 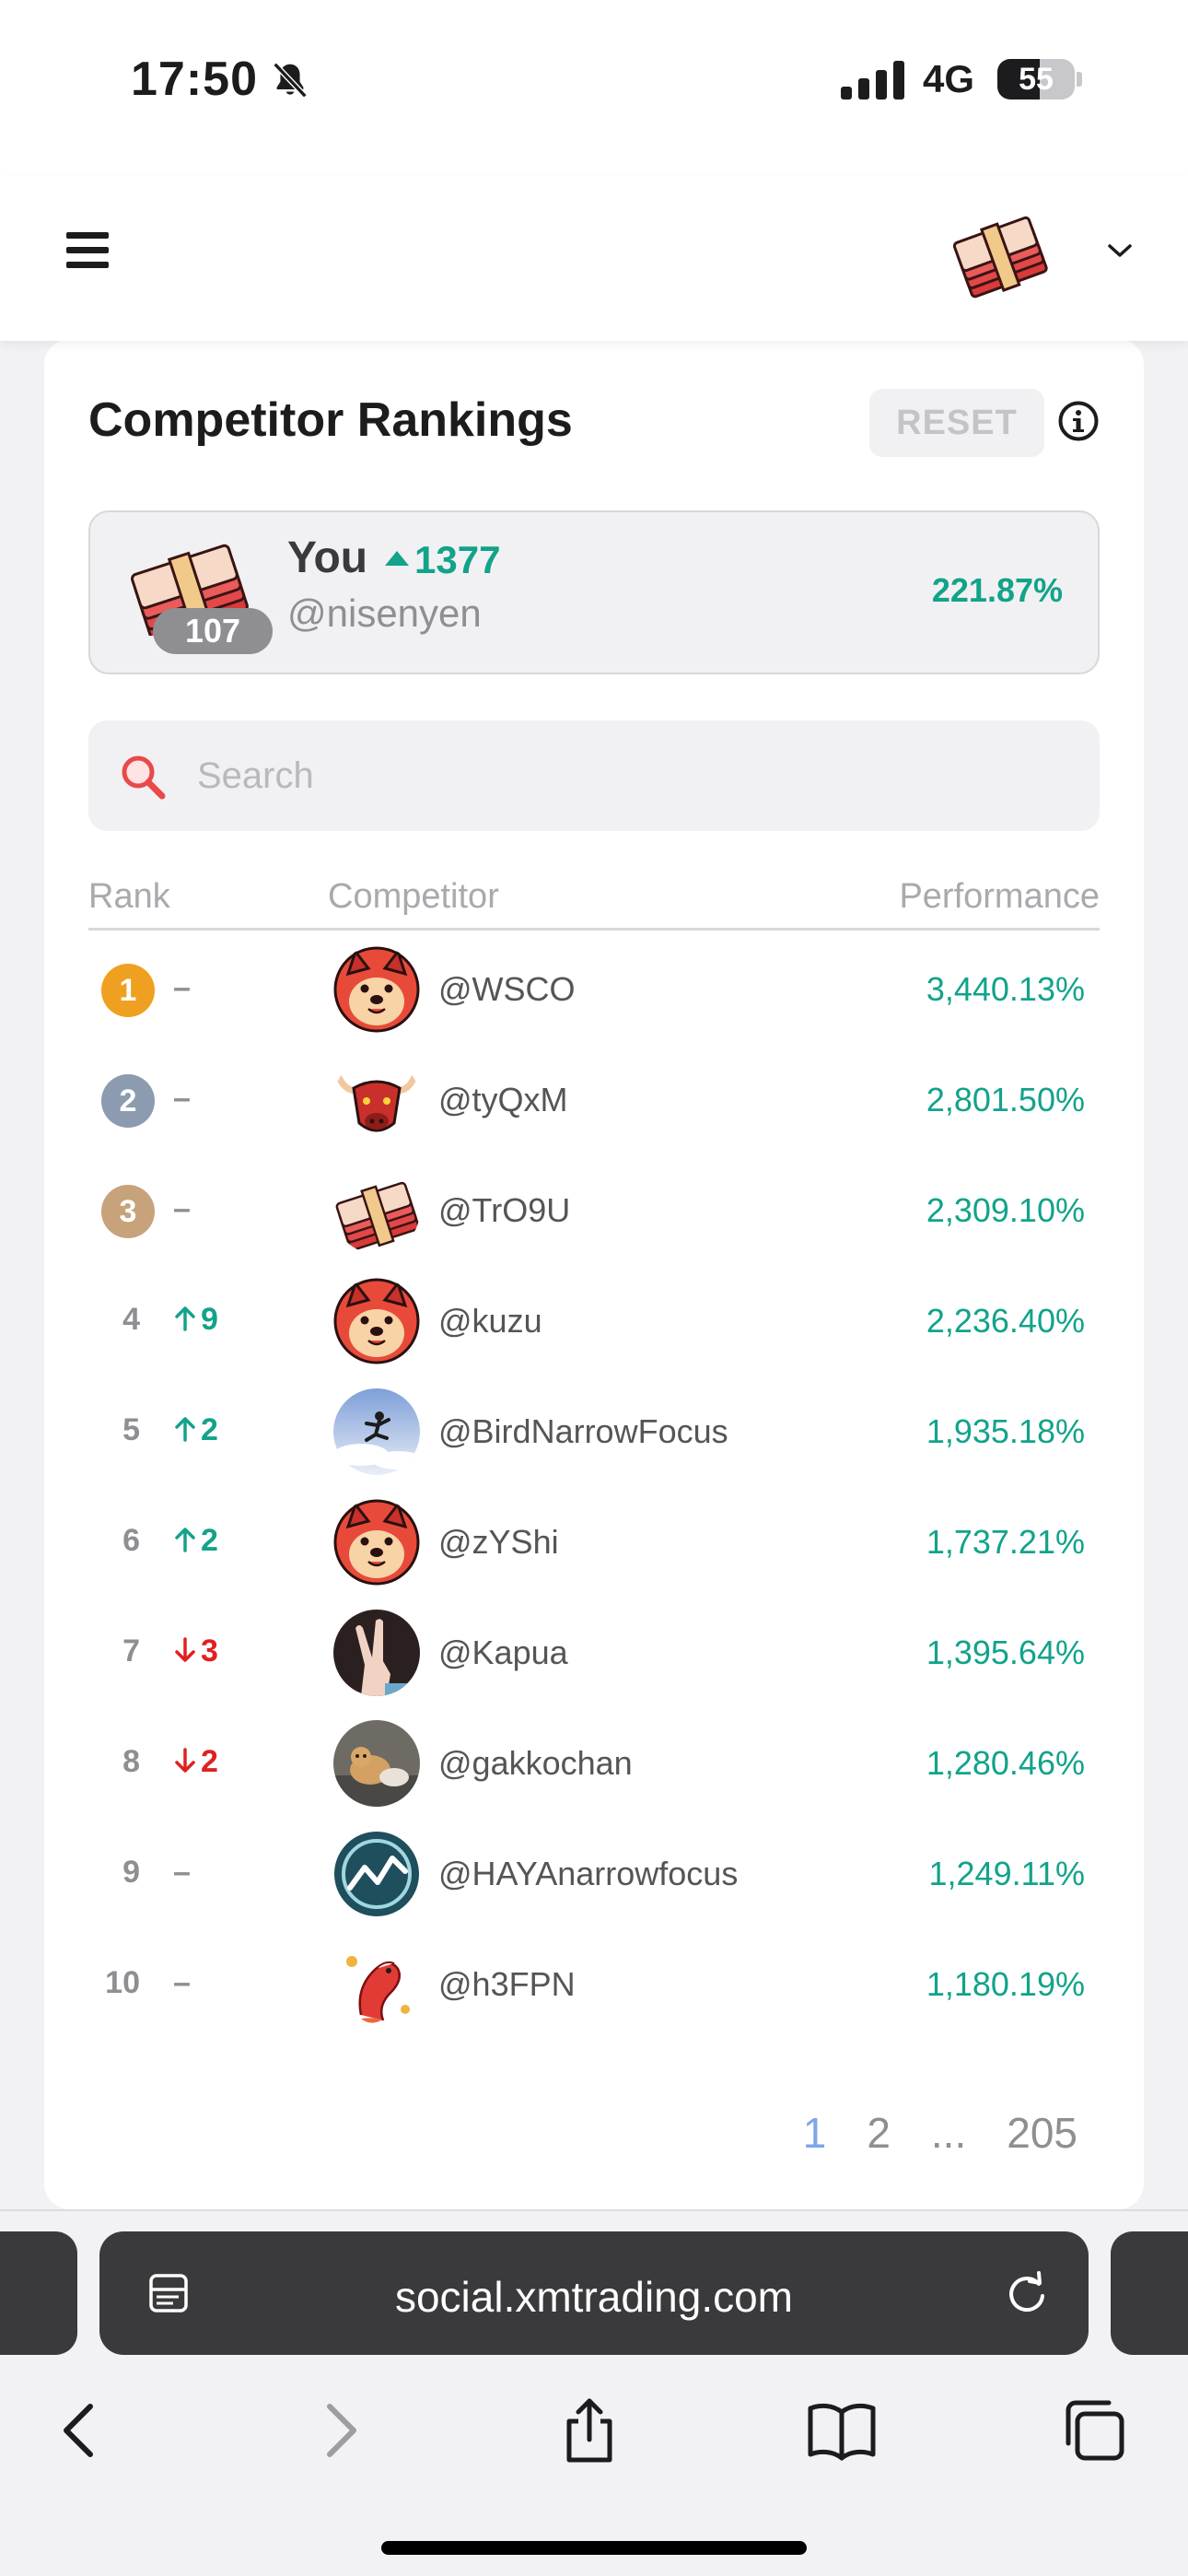 I want to click on table-row: 5 2 @BirdNarrowFocus 1,935.18%, so click(x=594, y=1431).